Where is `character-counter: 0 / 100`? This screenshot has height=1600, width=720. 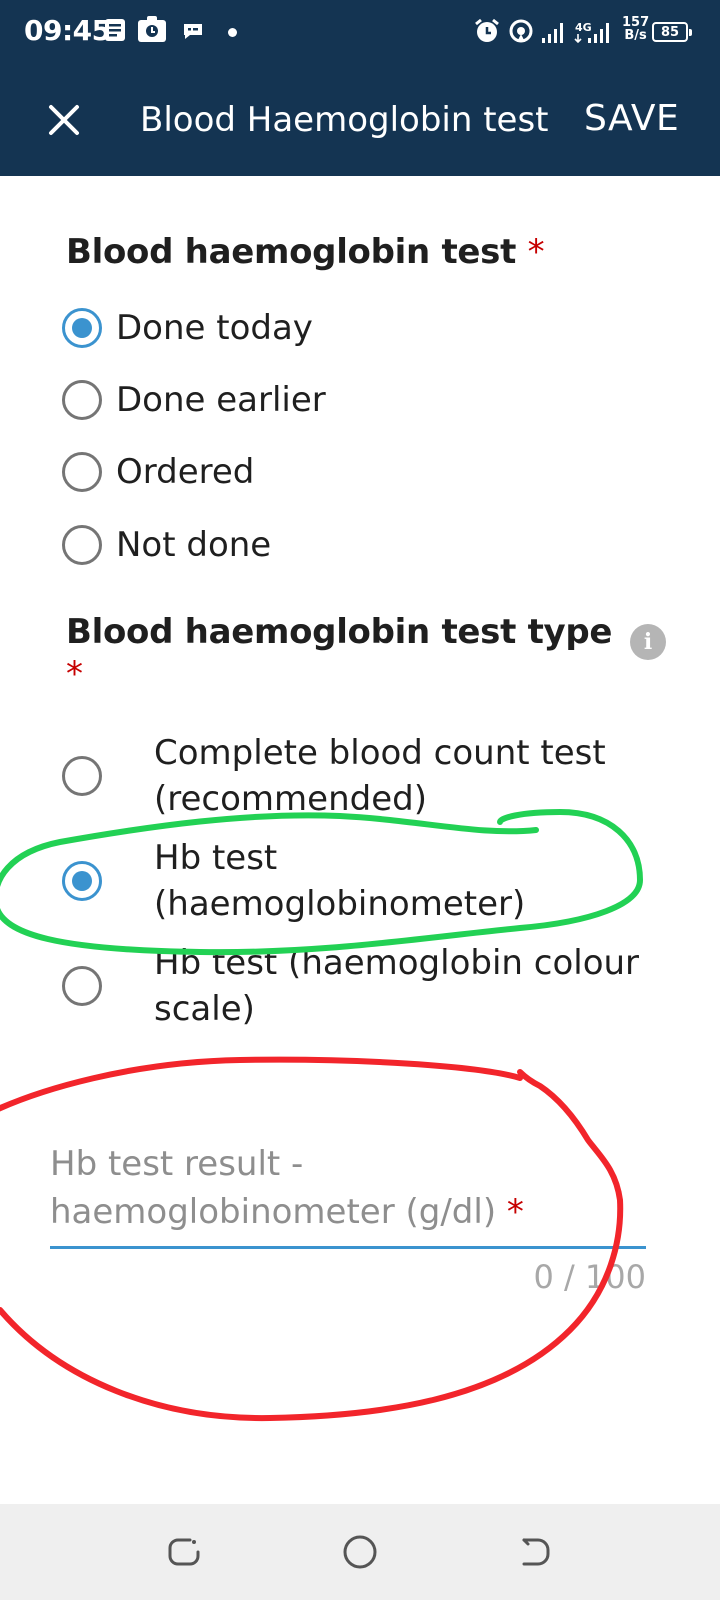
character-counter: 0 / 100 is located at coordinates (589, 1277).